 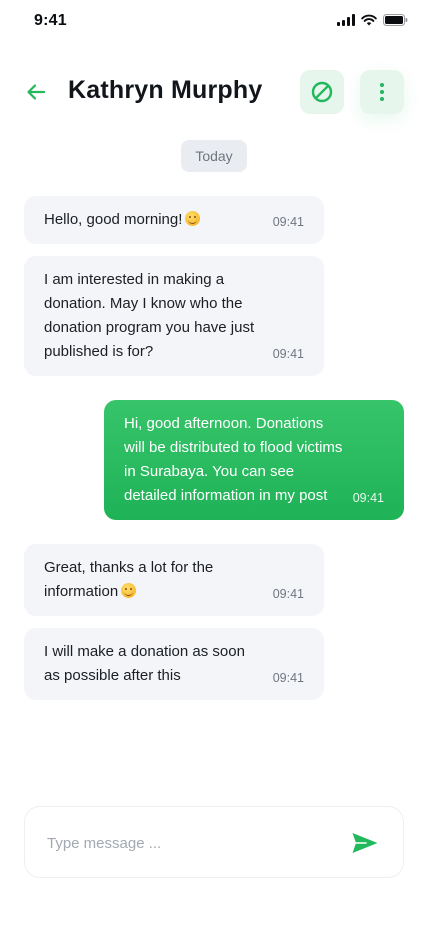 What do you see at coordinates (165, 90) in the screenshot?
I see `contact-name: Kathryn Murphy` at bounding box center [165, 90].